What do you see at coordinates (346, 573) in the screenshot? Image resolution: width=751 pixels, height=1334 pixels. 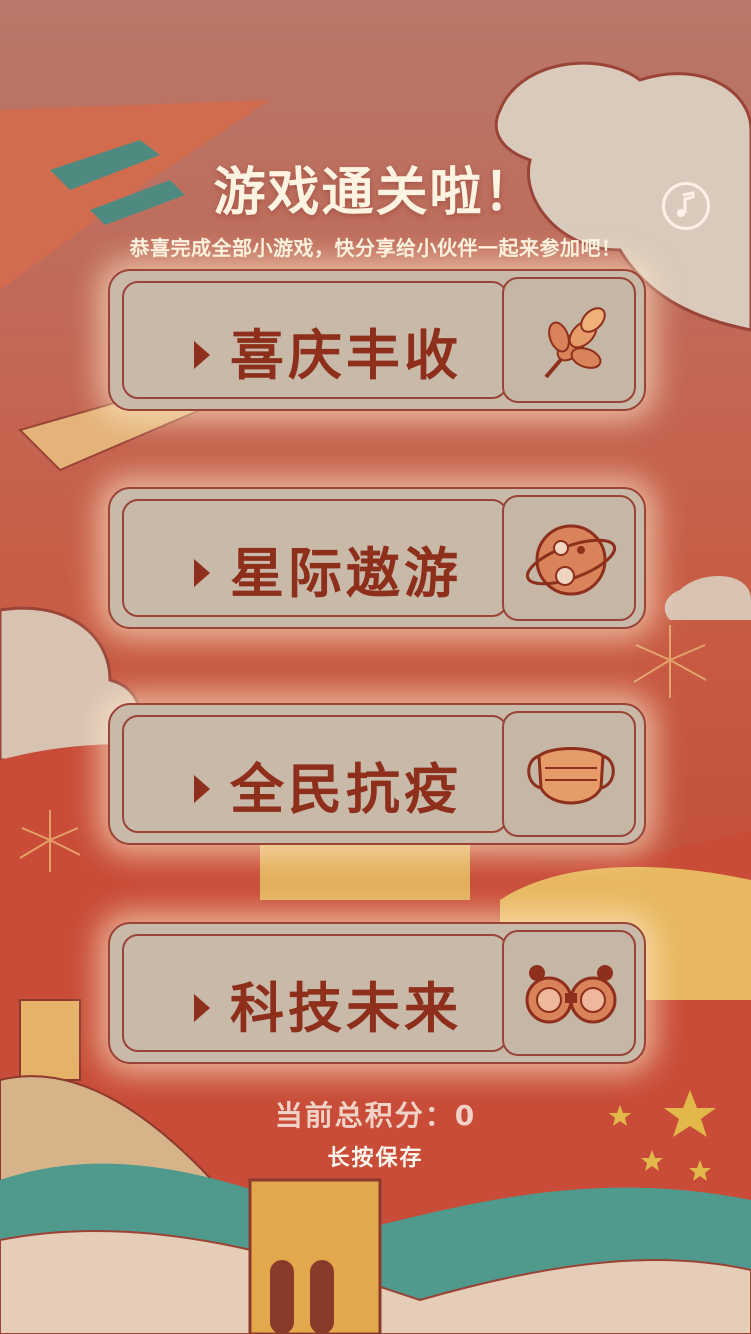 I see `game-label: 星际遨游` at bounding box center [346, 573].